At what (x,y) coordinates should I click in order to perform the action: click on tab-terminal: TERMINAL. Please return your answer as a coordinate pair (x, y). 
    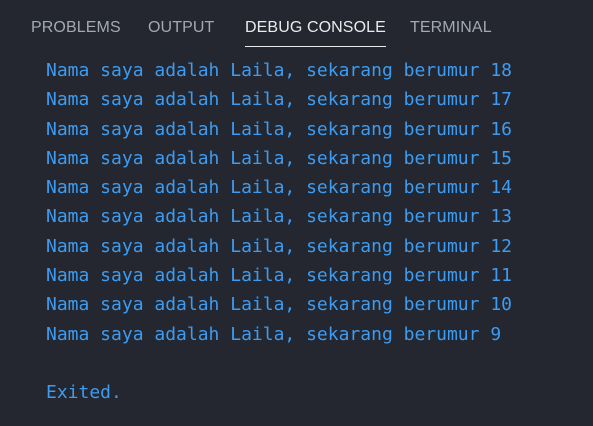
    Looking at the image, I should click on (451, 28).